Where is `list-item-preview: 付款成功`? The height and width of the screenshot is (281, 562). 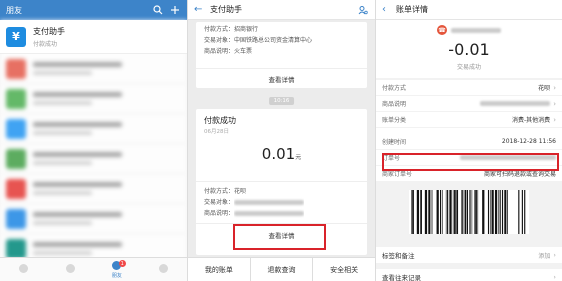 list-item-preview: 付款成功 is located at coordinates (45, 44).